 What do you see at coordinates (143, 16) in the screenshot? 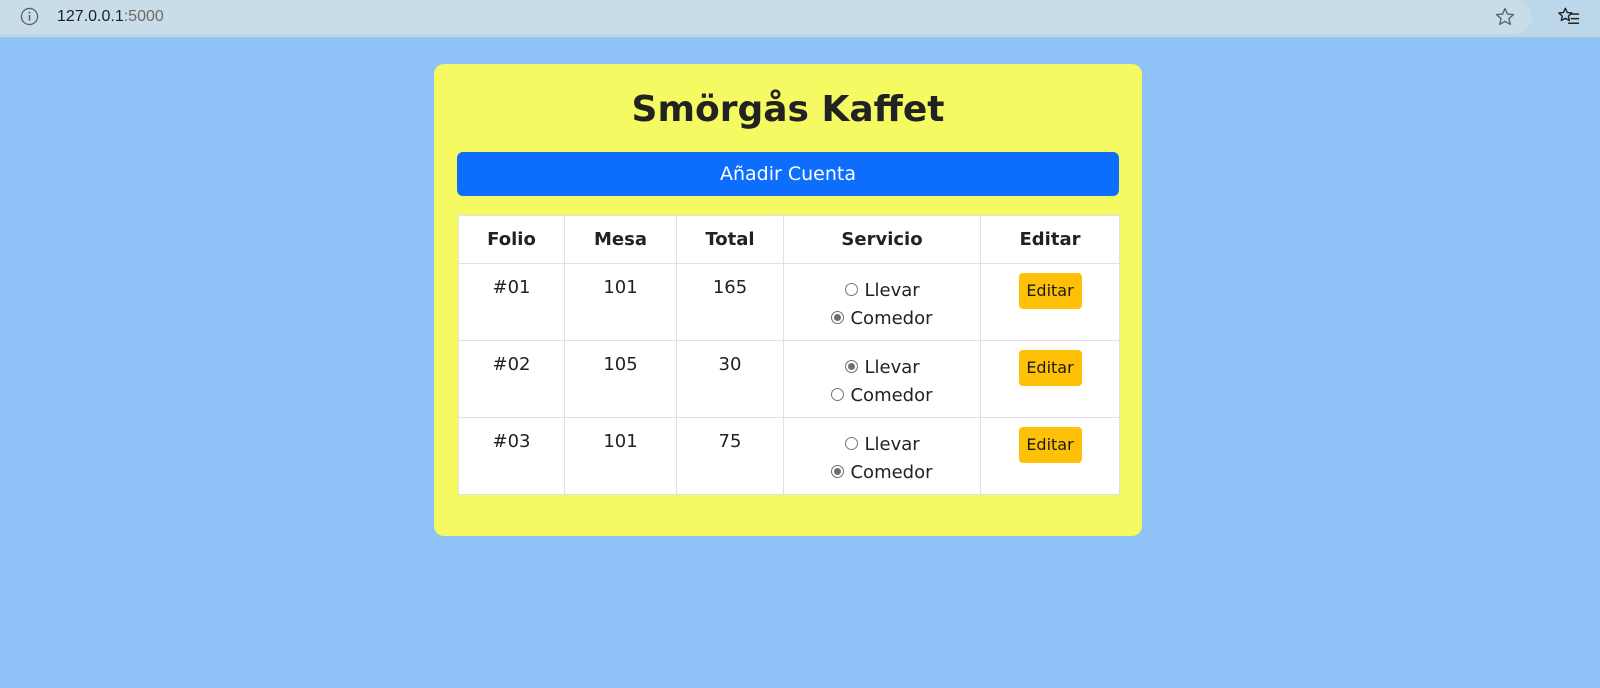
I see `url-port: :5000` at bounding box center [143, 16].